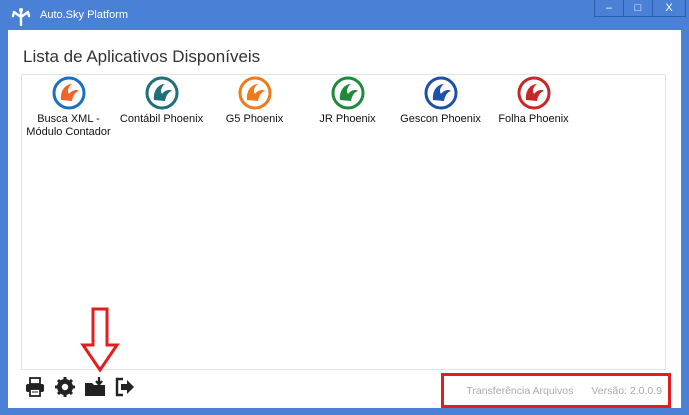 The width and height of the screenshot is (689, 415). What do you see at coordinates (533, 119) in the screenshot?
I see `app-label: Folha Phoenix` at bounding box center [533, 119].